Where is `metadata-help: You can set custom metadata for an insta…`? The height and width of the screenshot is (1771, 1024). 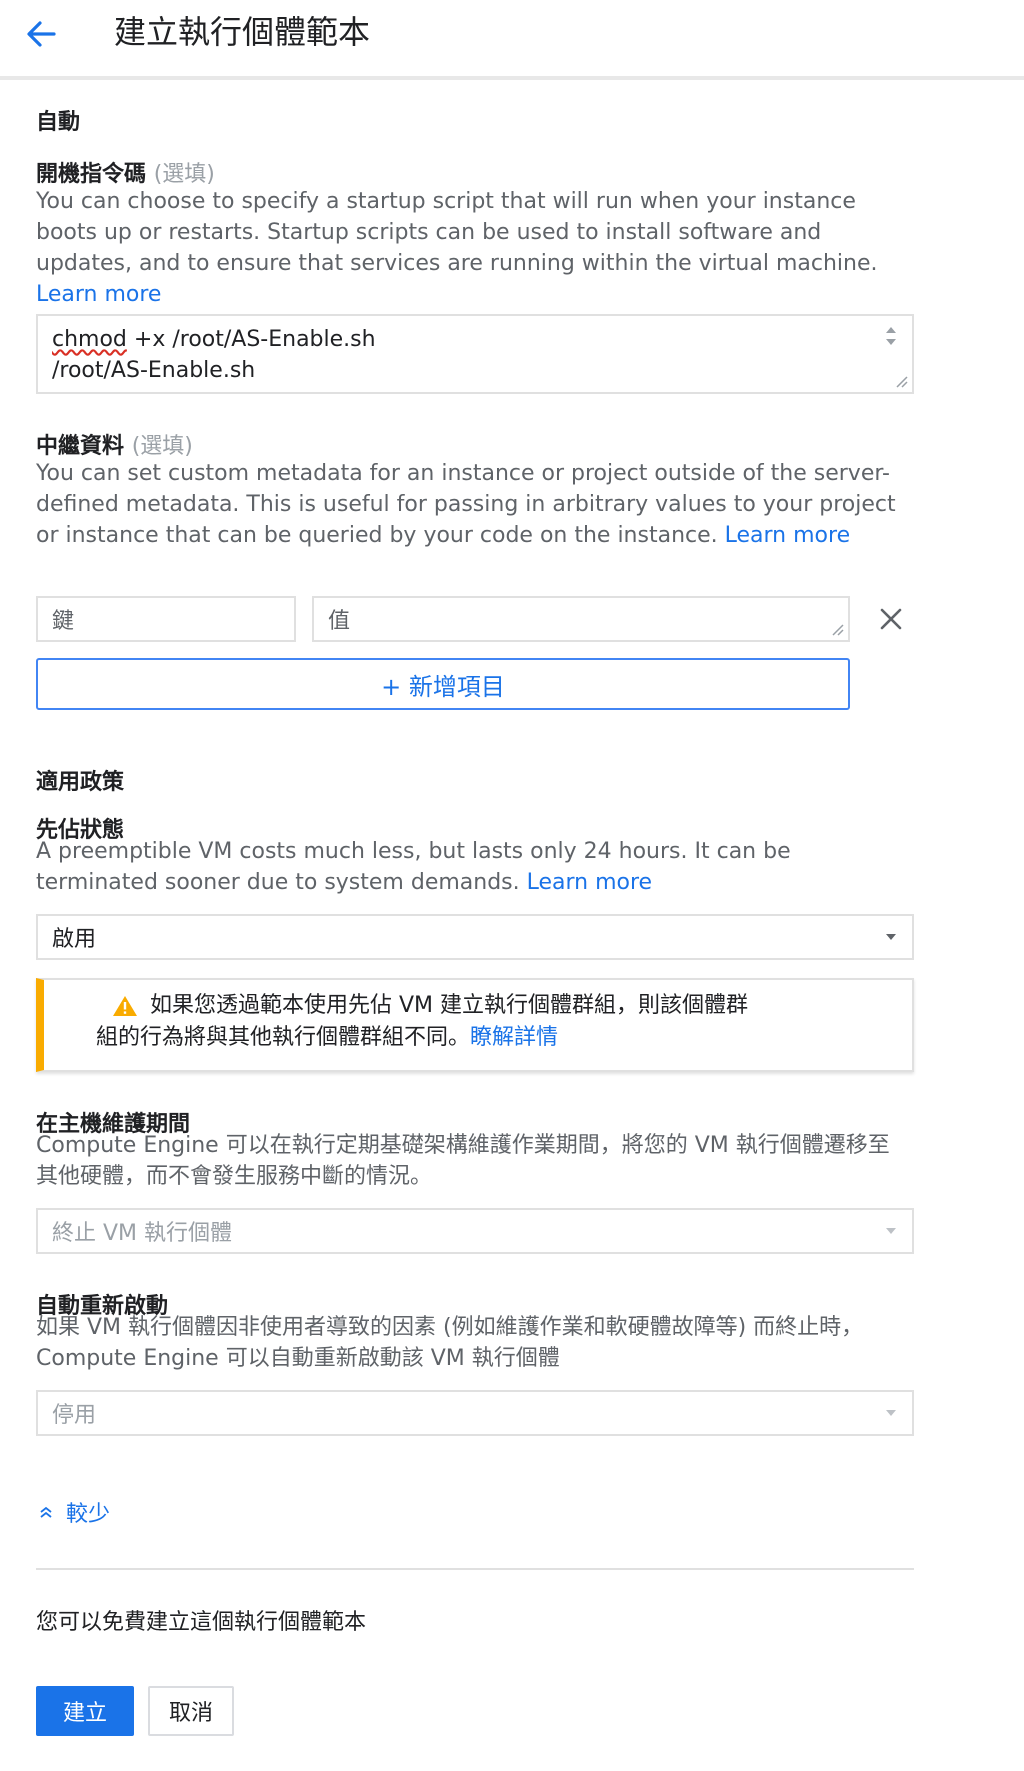 metadata-help: You can set custom metadata for an insta… is located at coordinates (476, 504).